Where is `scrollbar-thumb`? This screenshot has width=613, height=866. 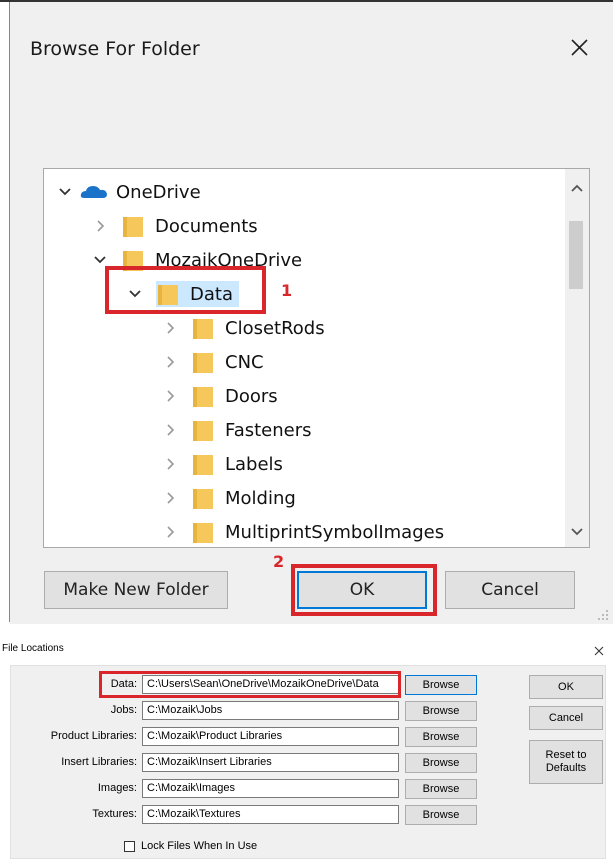 scrollbar-thumb is located at coordinates (576, 255).